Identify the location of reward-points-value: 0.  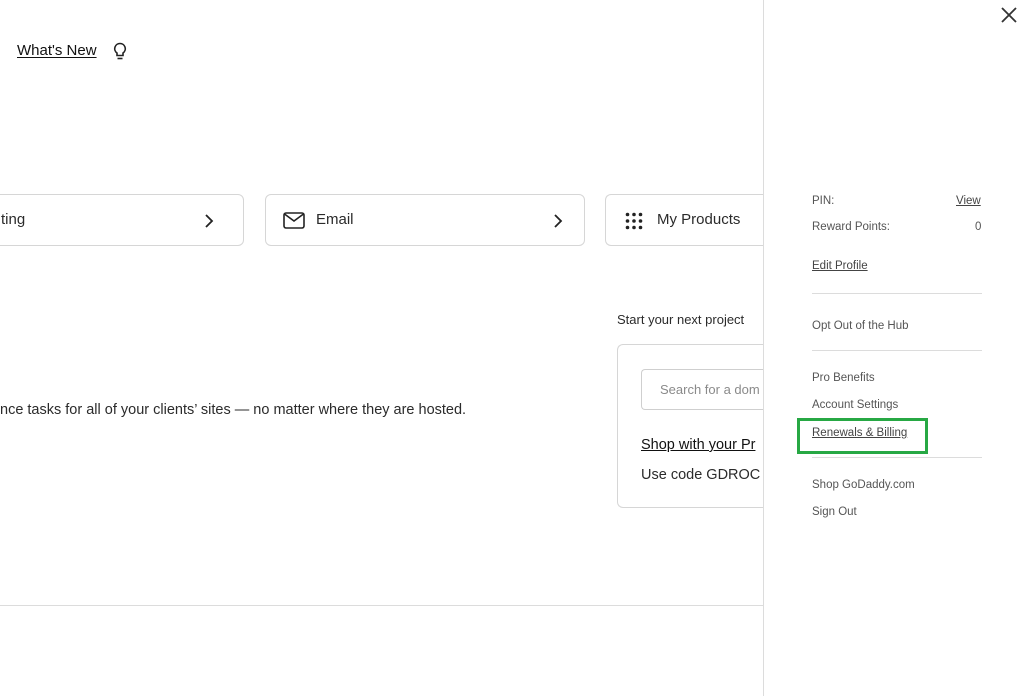
(978, 227).